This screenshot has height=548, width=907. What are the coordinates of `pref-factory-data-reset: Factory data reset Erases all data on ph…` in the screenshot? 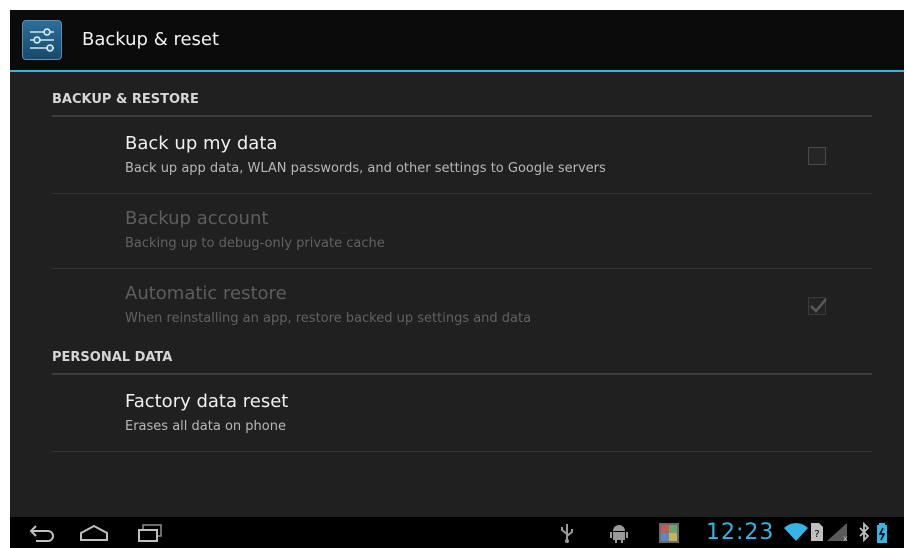 It's located at (462, 414).